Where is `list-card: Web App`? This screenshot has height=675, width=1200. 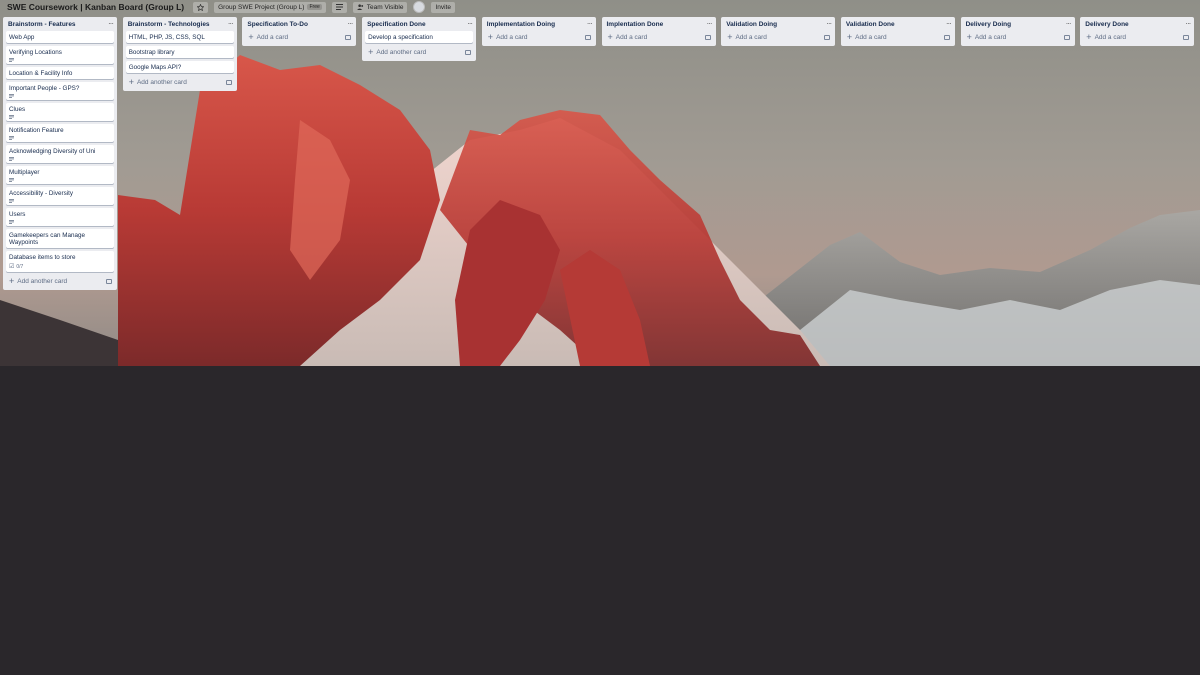
list-card: Web App is located at coordinates (60, 37).